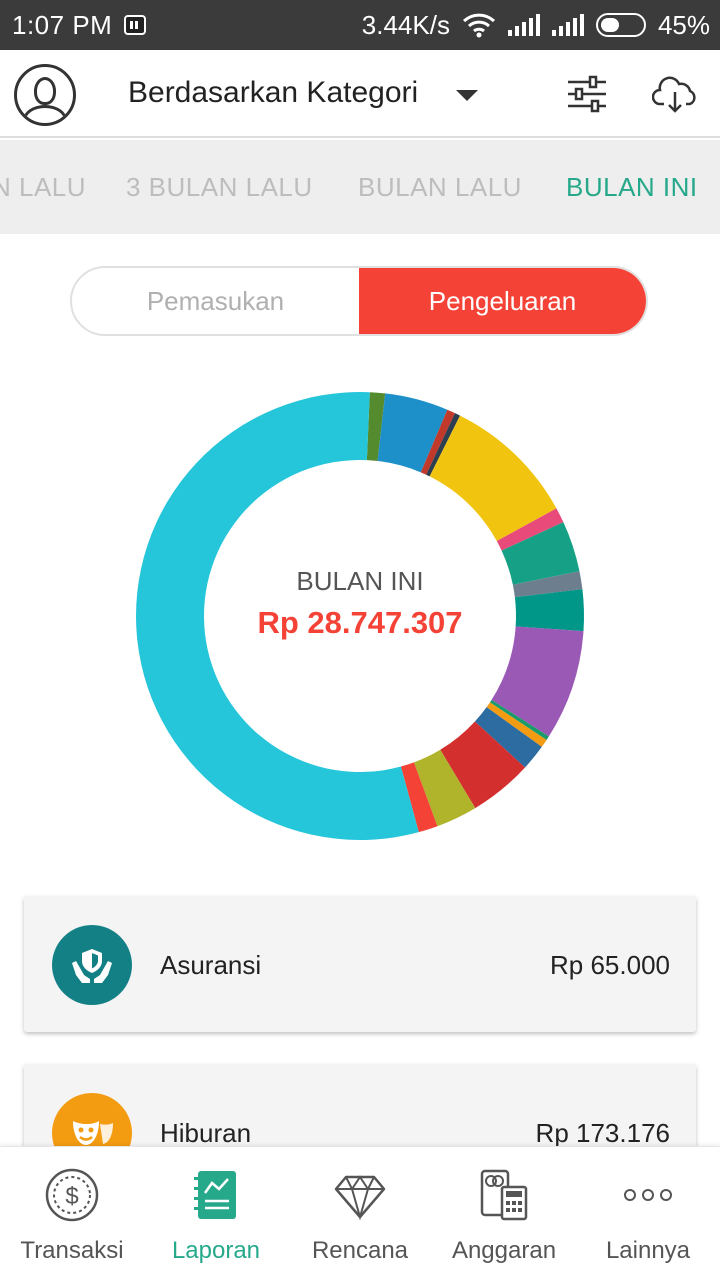 This screenshot has width=720, height=1280. Describe the element at coordinates (273, 93) in the screenshot. I see `page-title: Berdasarkan Kategori` at that location.